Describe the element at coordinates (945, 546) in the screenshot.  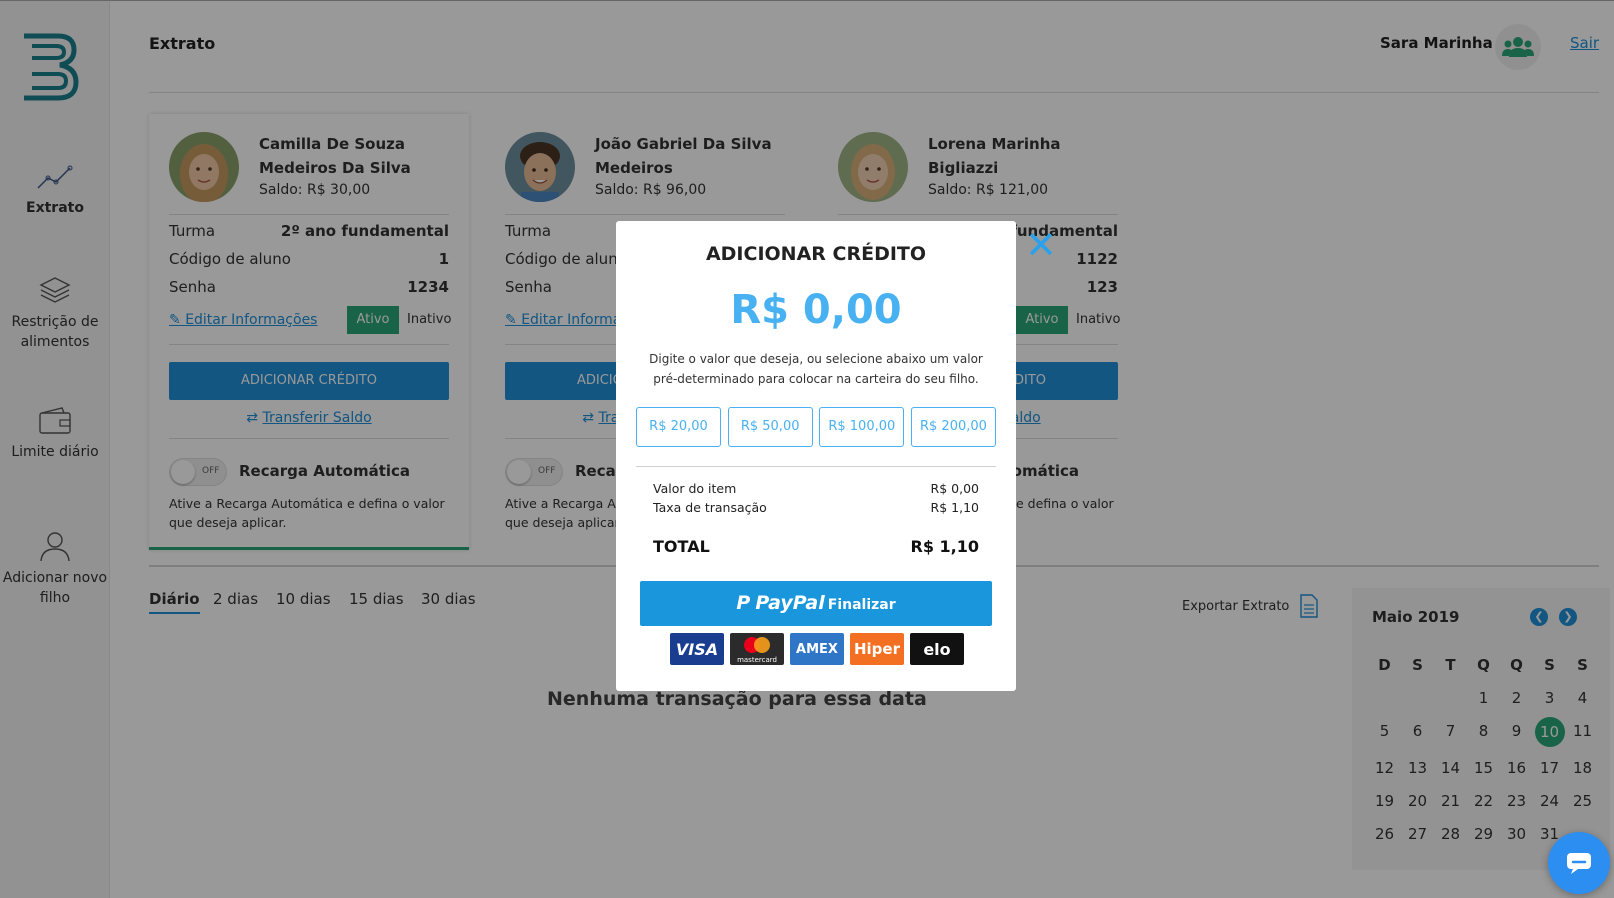
I see `total-value: R$ 1,10` at that location.